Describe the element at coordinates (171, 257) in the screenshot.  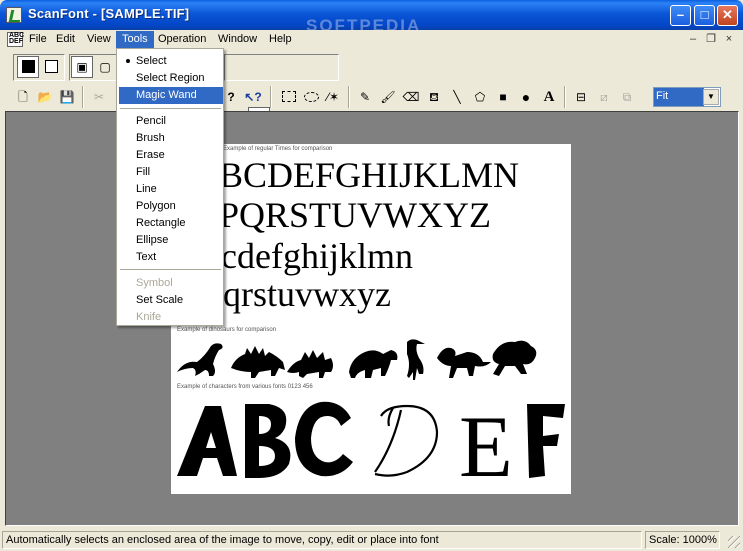
I see `menu-text: Text` at that location.